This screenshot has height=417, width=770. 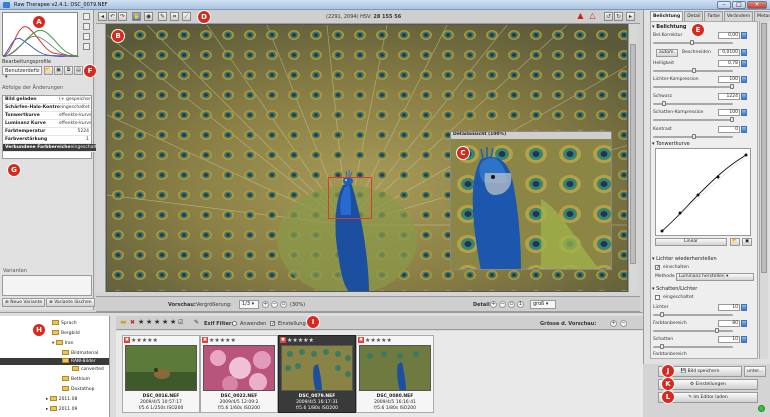 What do you see at coordinates (234, 323) in the screenshot?
I see `apply-filter-radio` at bounding box center [234, 323].